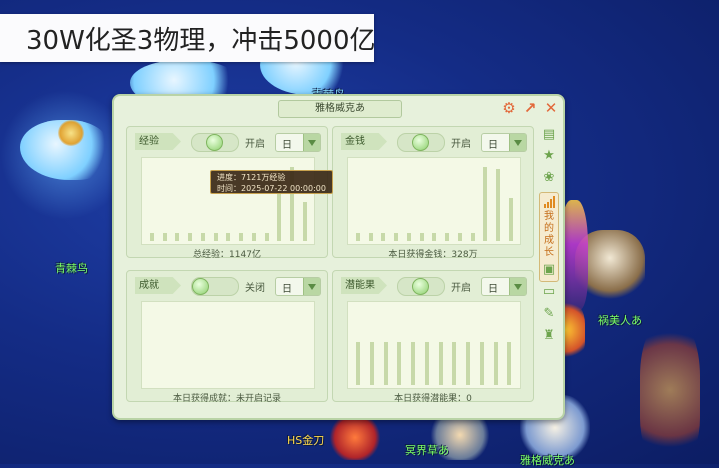 This screenshot has height=468, width=719. What do you see at coordinates (255, 288) in the screenshot?
I see `toggle-label: 关闭` at bounding box center [255, 288].